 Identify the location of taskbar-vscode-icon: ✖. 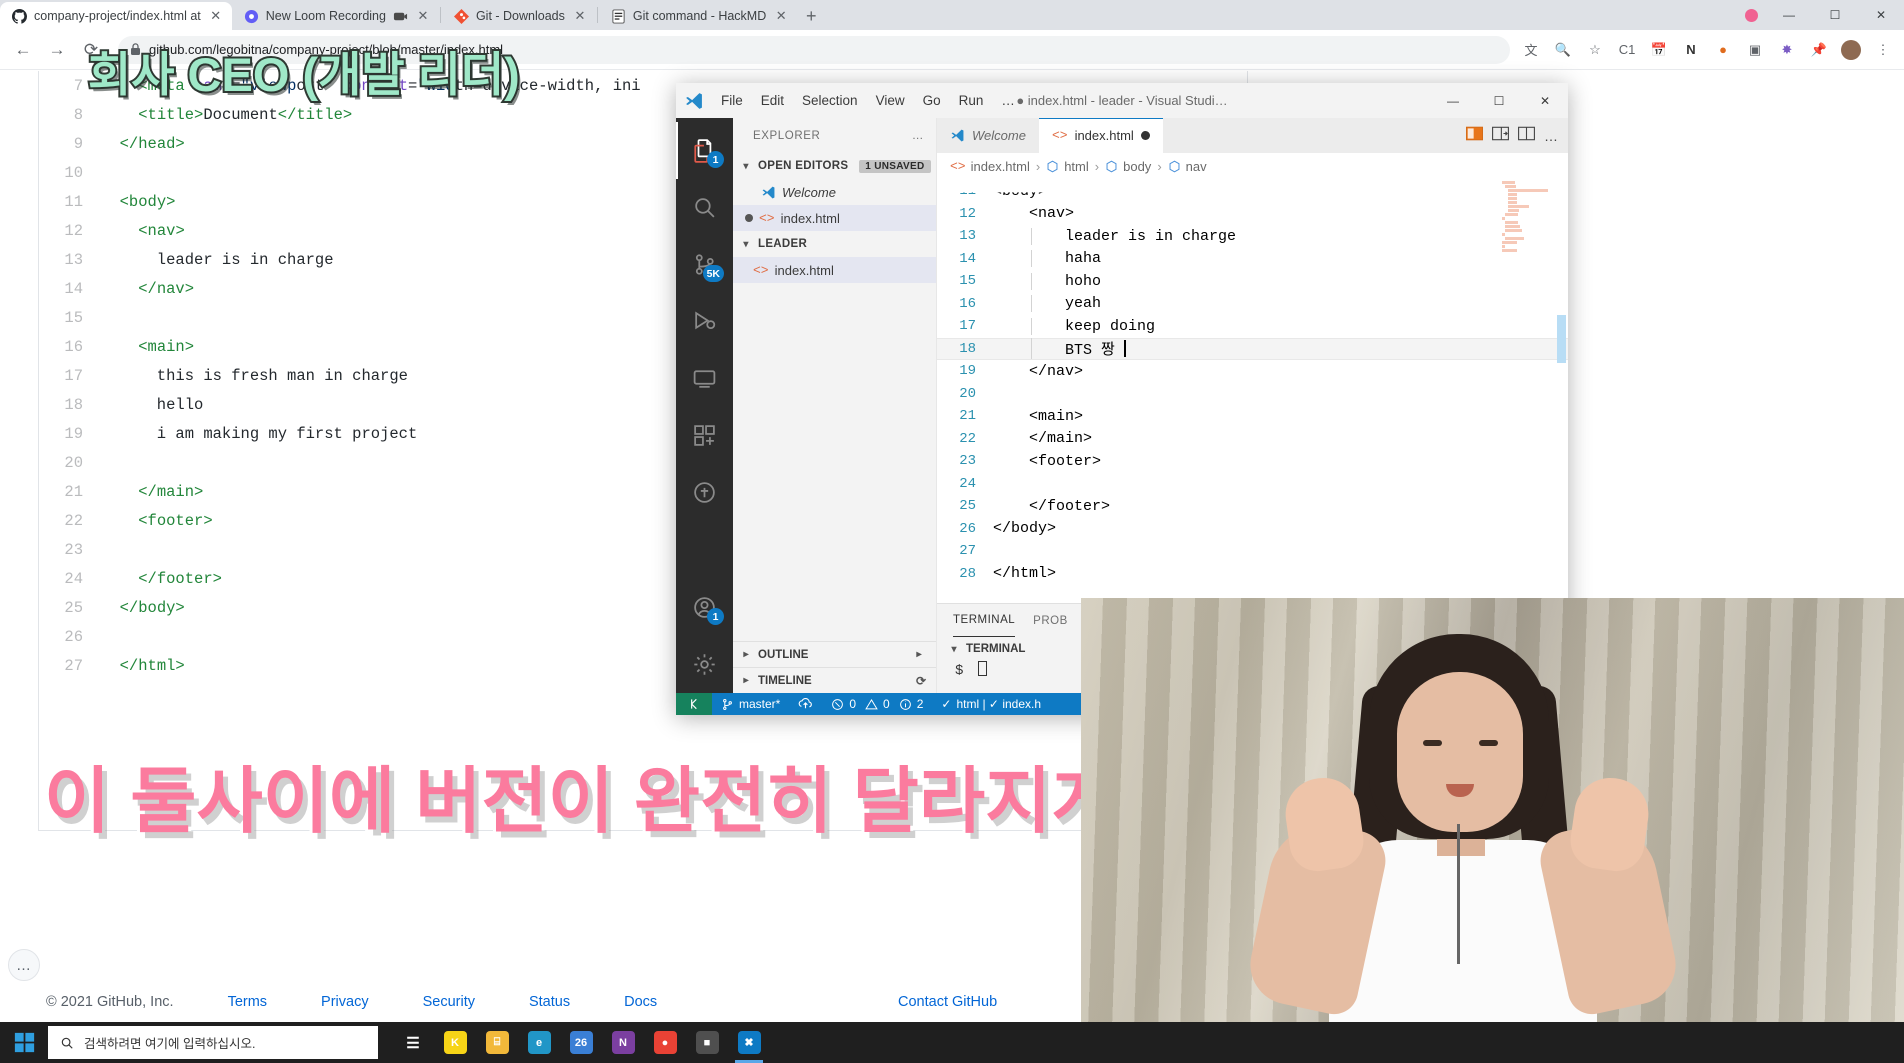
(749, 1042).